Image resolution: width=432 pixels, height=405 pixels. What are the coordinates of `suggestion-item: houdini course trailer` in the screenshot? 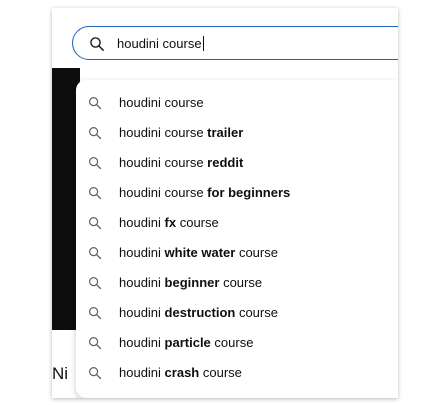 It's located at (237, 133).